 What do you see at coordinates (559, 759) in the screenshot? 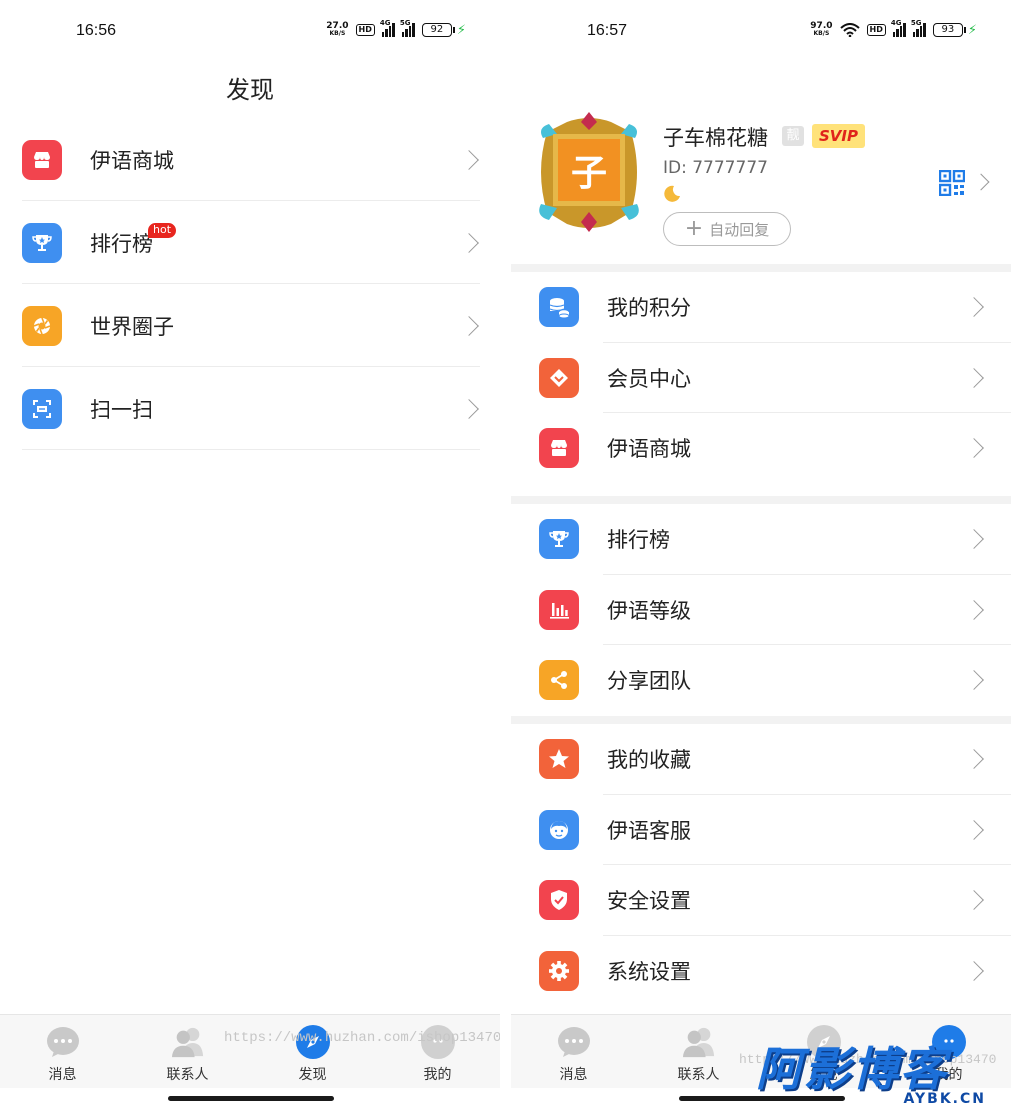
I see `star-icon` at bounding box center [559, 759].